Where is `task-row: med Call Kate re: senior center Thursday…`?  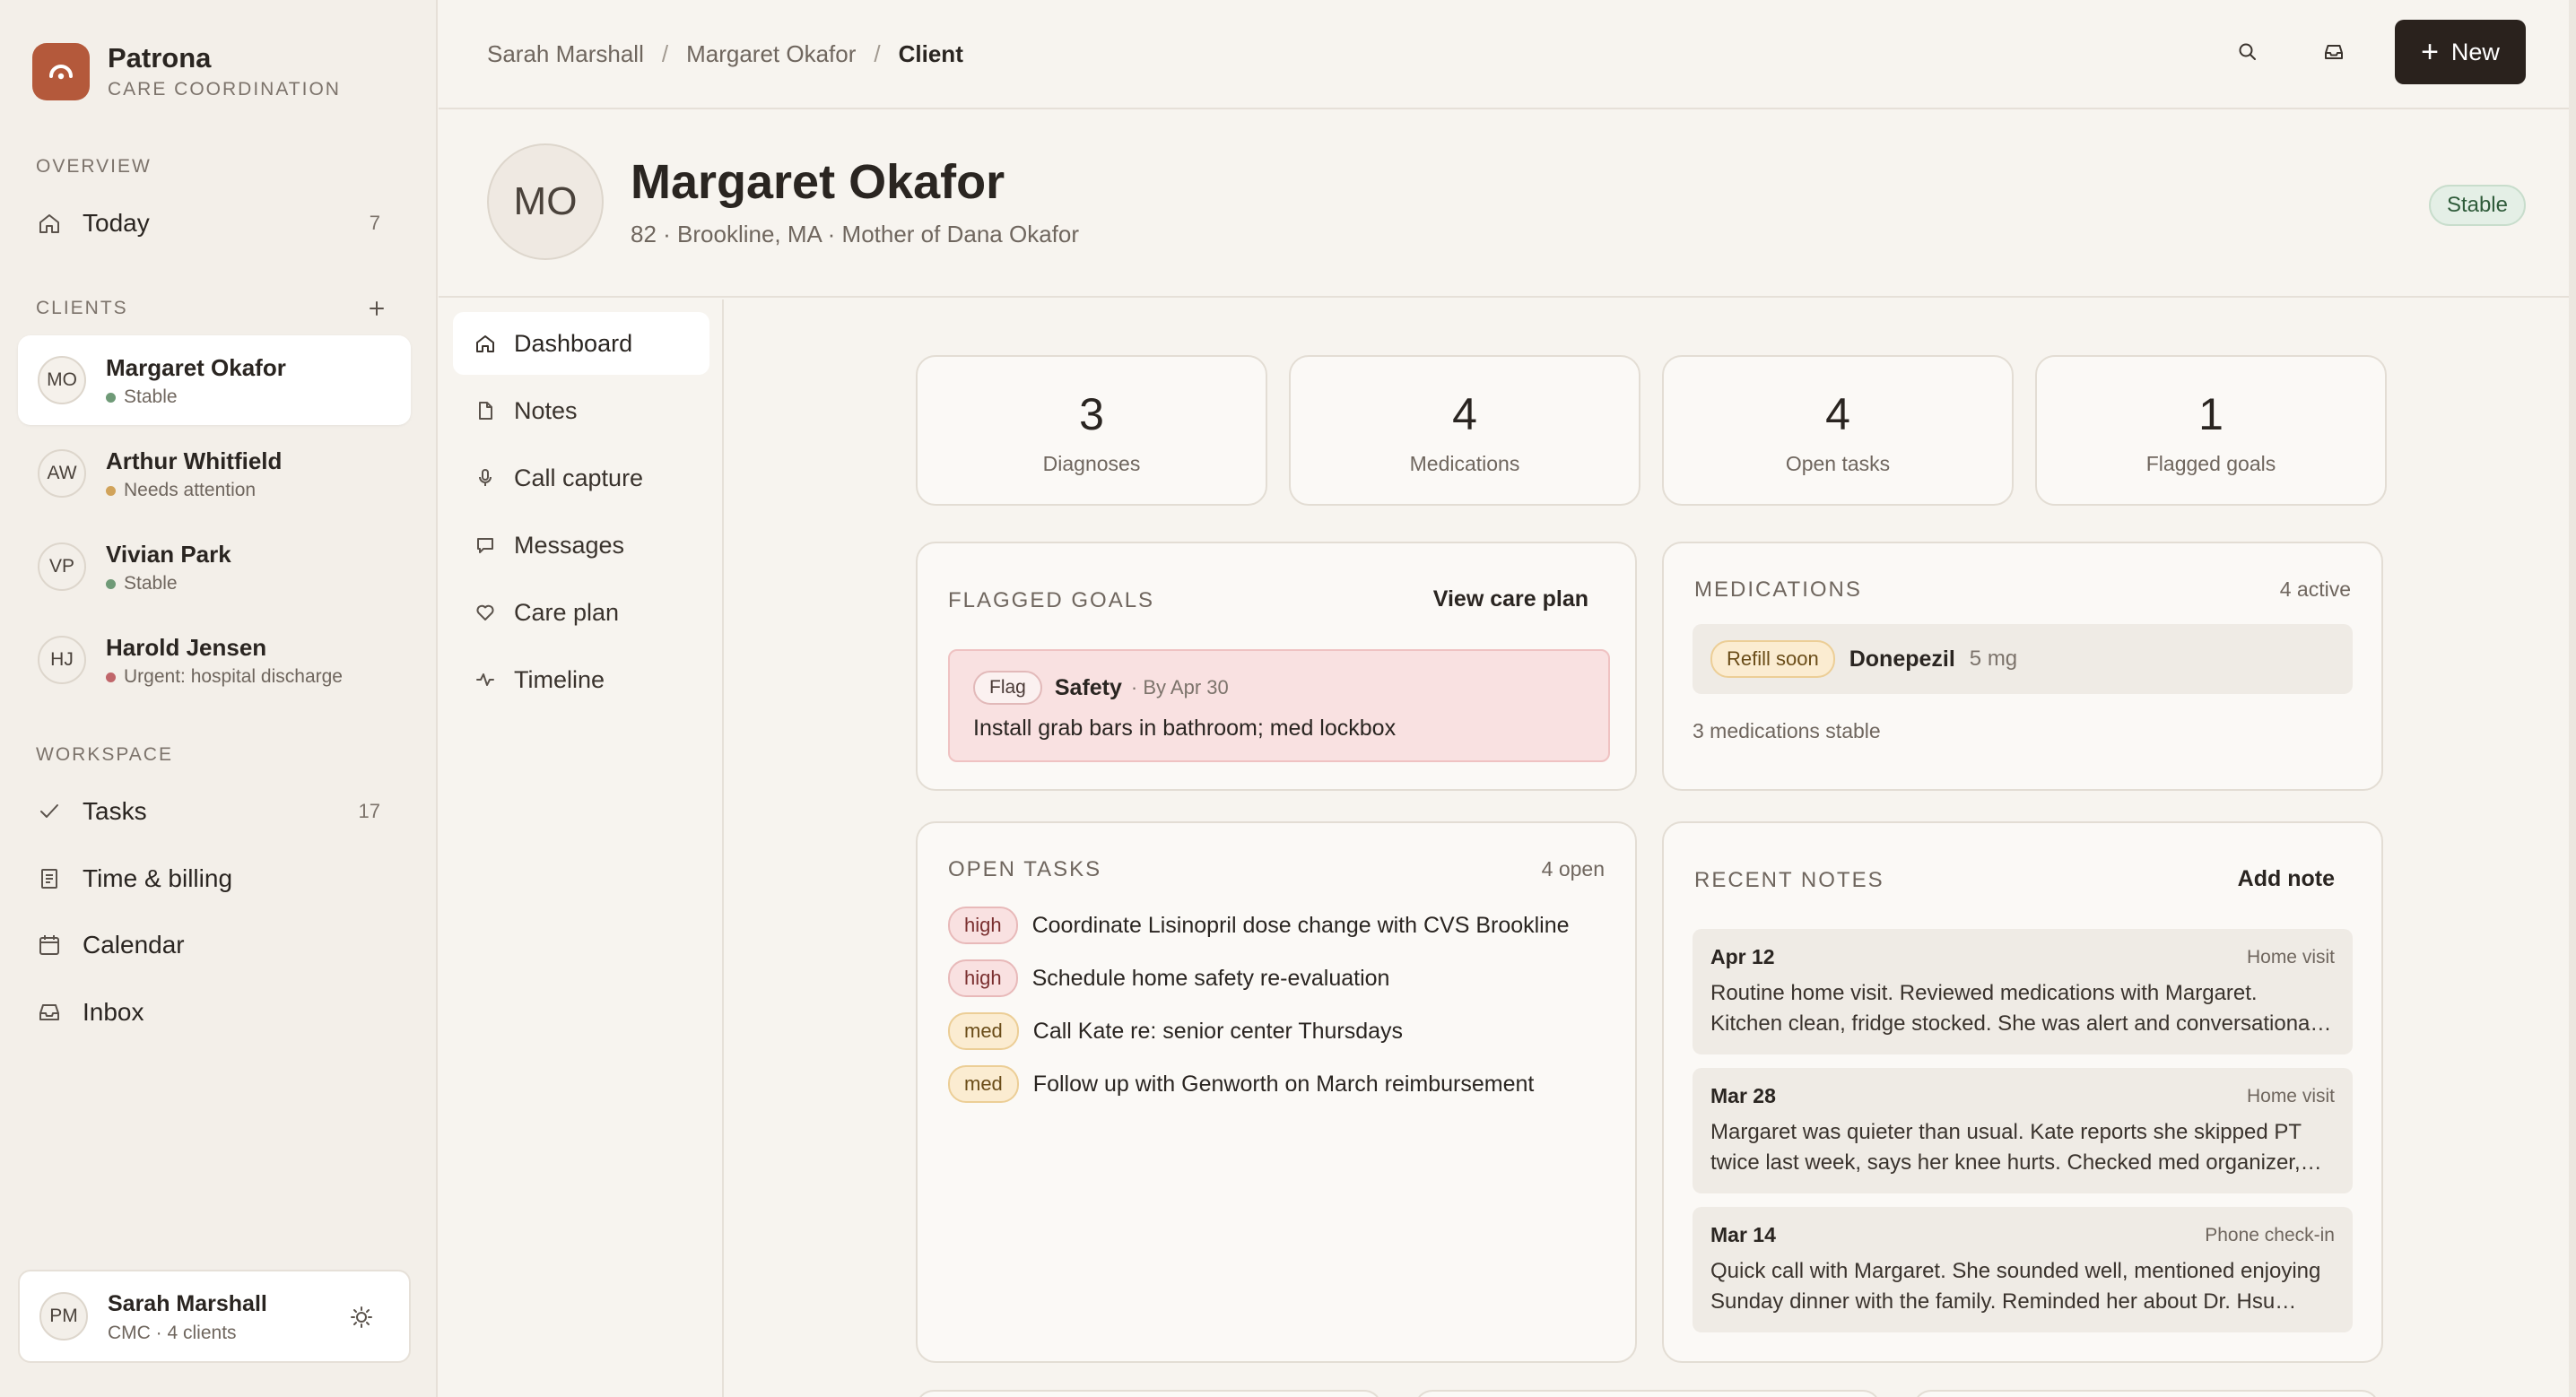
task-row: med Call Kate re: senior center Thursday… is located at coordinates (1175, 1031).